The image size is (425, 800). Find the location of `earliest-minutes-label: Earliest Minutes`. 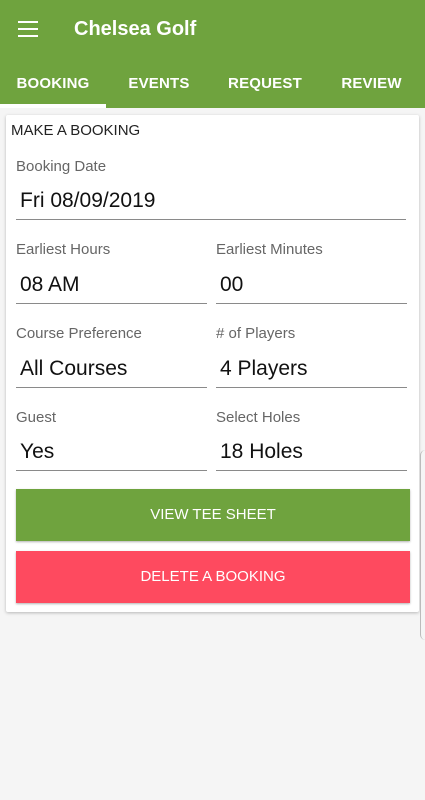

earliest-minutes-label: Earliest Minutes is located at coordinates (269, 249).